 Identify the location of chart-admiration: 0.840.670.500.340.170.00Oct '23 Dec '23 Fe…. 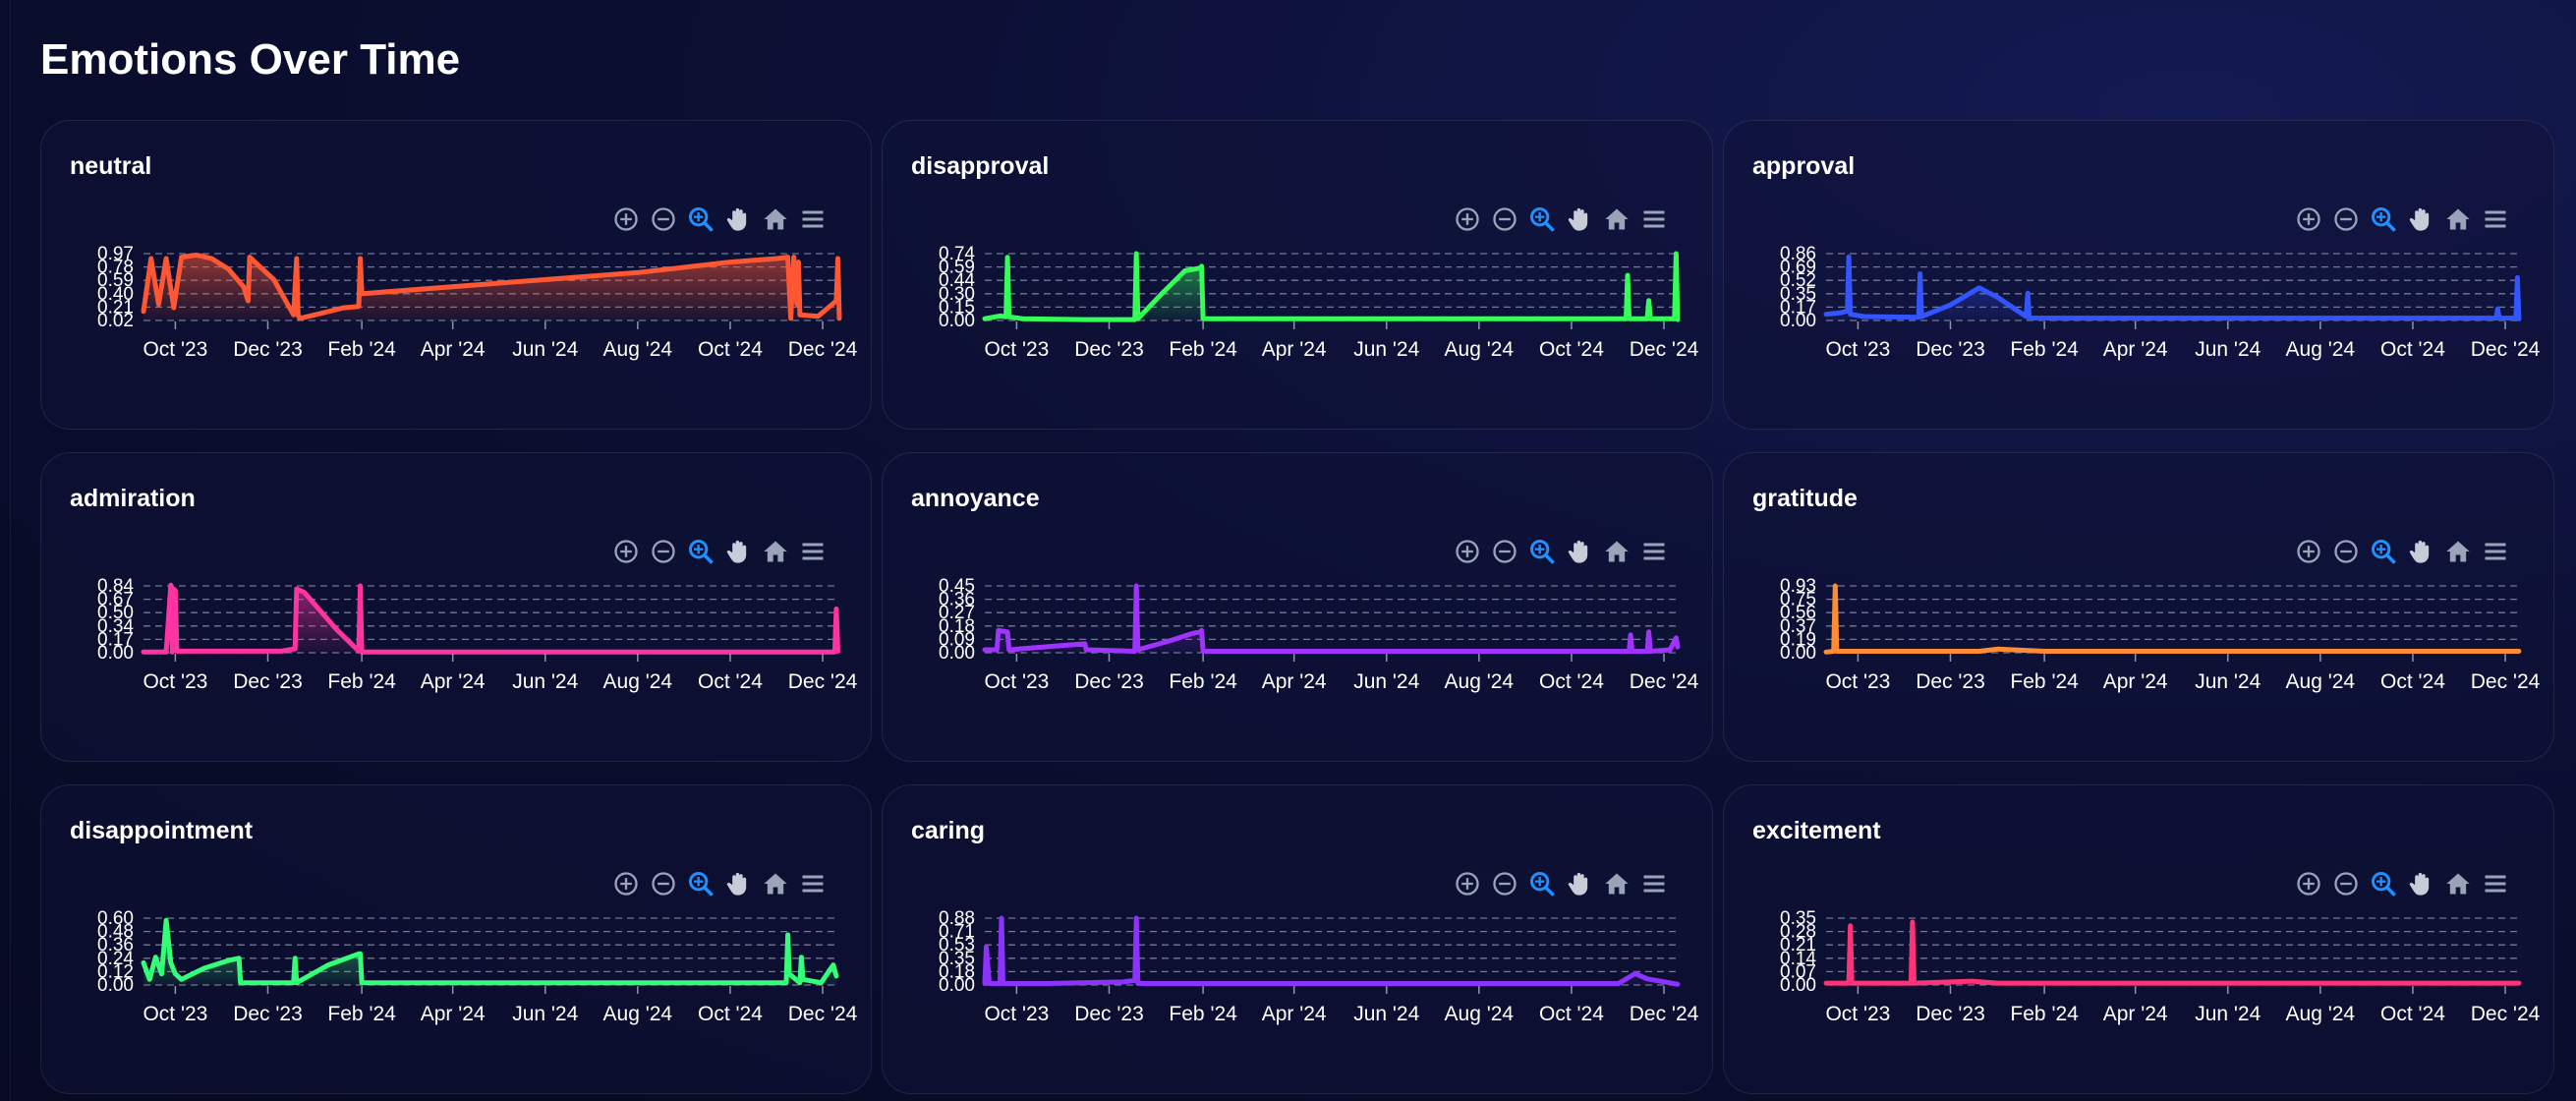
(478, 634).